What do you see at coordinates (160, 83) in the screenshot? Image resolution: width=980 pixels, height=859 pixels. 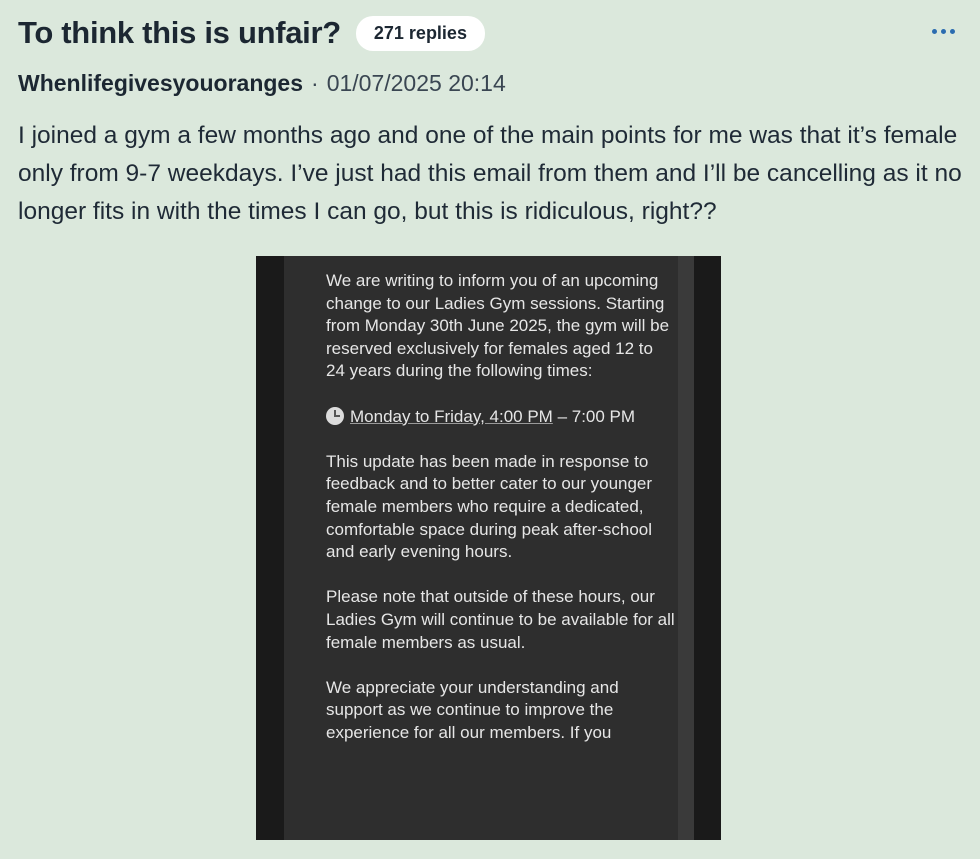 I see `post-author: Whenlifegivesyouoranges` at bounding box center [160, 83].